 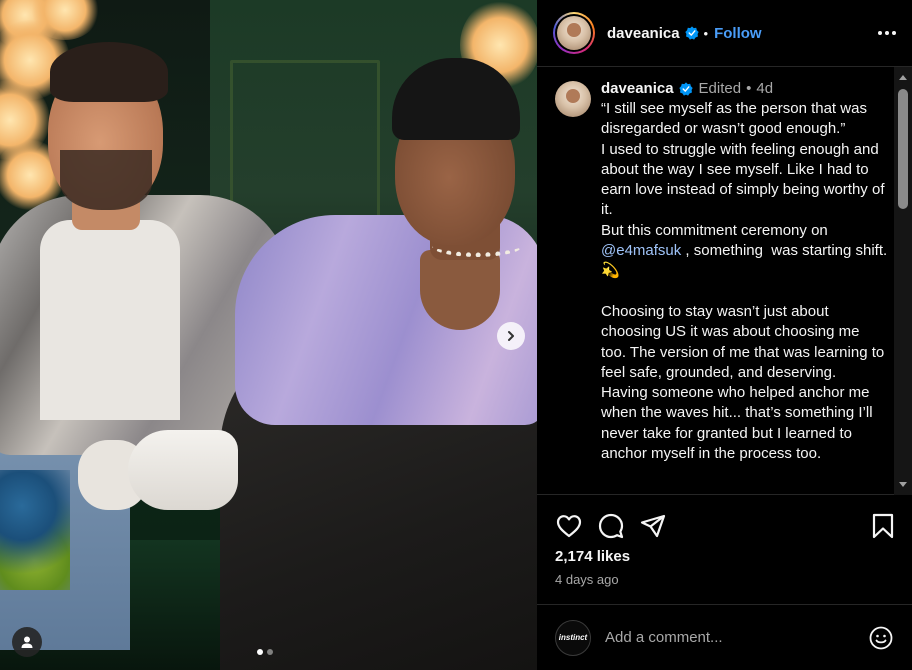 I want to click on comment-icon, so click(x=611, y=526).